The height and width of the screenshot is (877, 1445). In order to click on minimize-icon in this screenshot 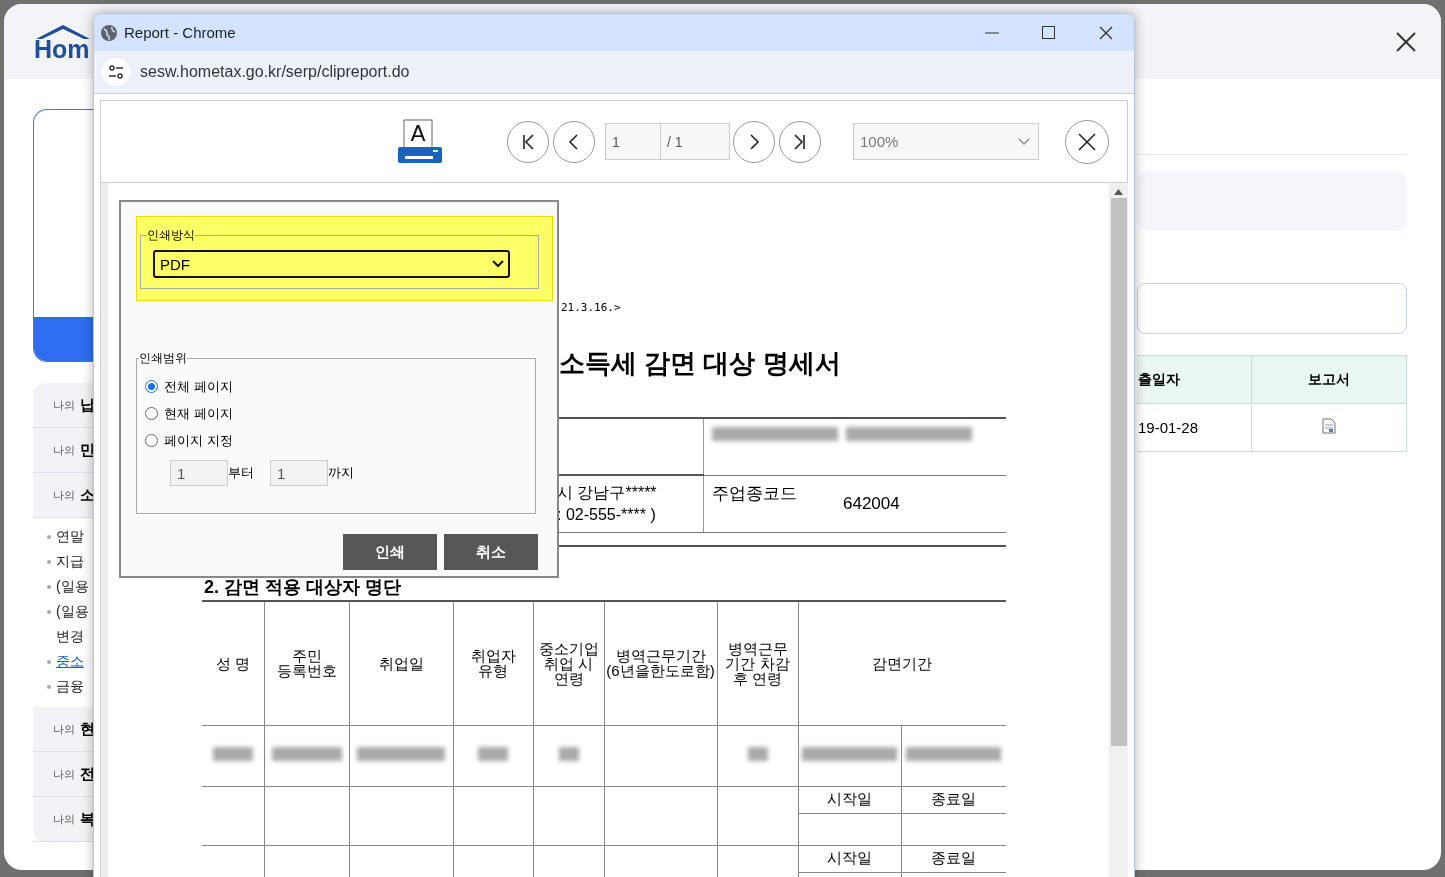, I will do `click(991, 32)`.